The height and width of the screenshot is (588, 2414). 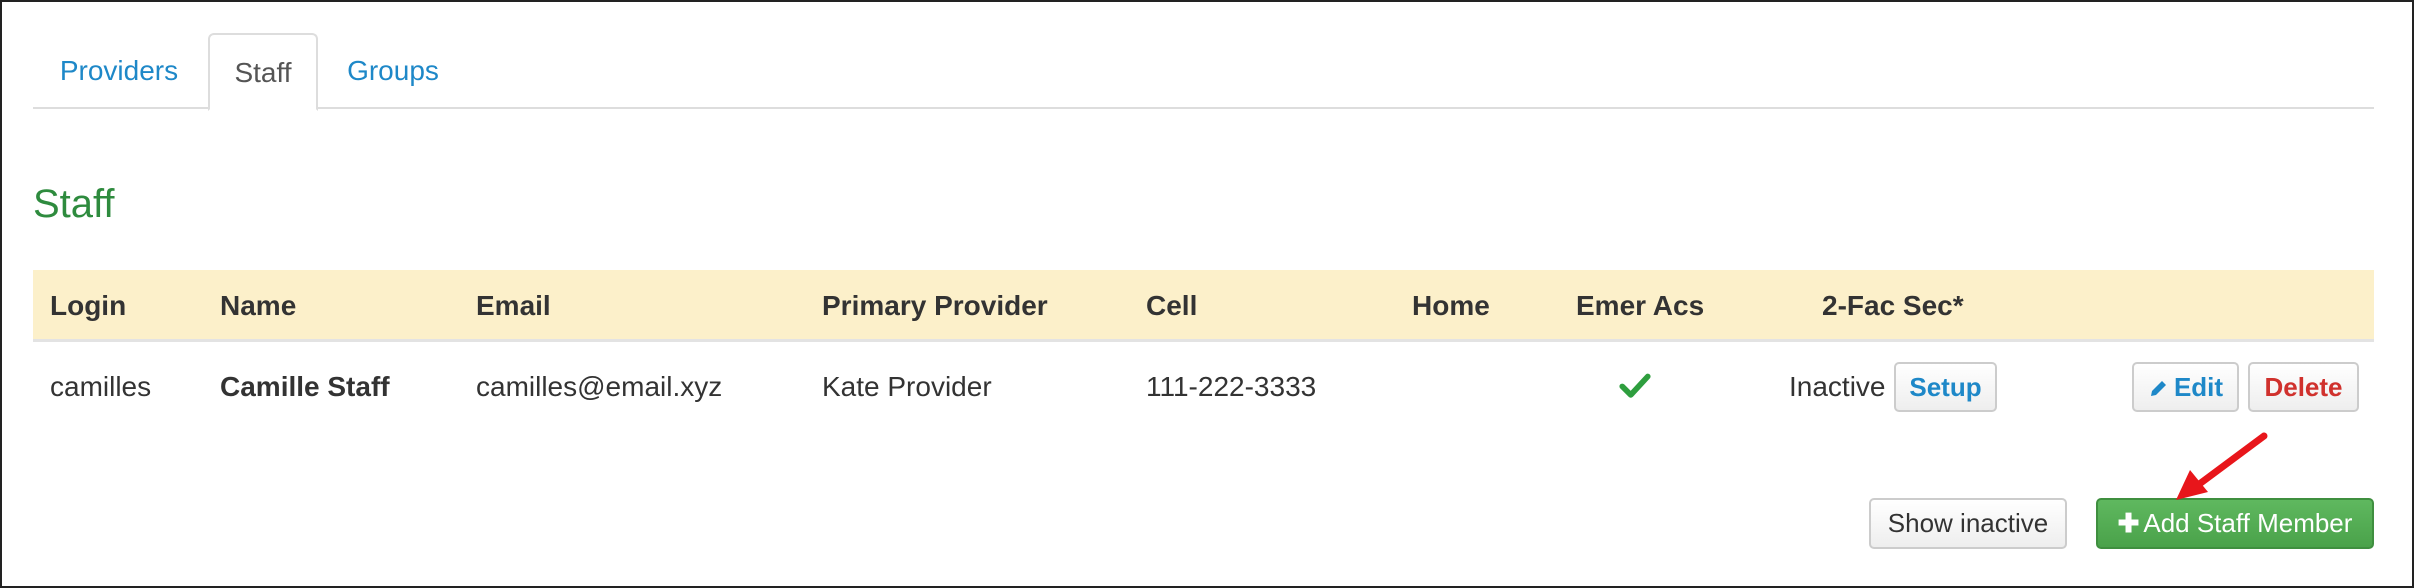 What do you see at coordinates (1203, 72) in the screenshot?
I see `tab-bar: Providers Staff Groups` at bounding box center [1203, 72].